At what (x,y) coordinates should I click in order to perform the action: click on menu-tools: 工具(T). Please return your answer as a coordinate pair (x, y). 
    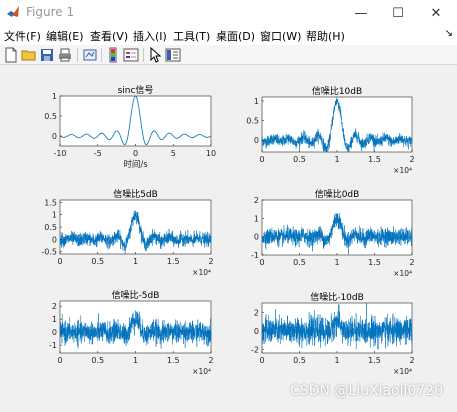
    Looking at the image, I should click on (191, 36).